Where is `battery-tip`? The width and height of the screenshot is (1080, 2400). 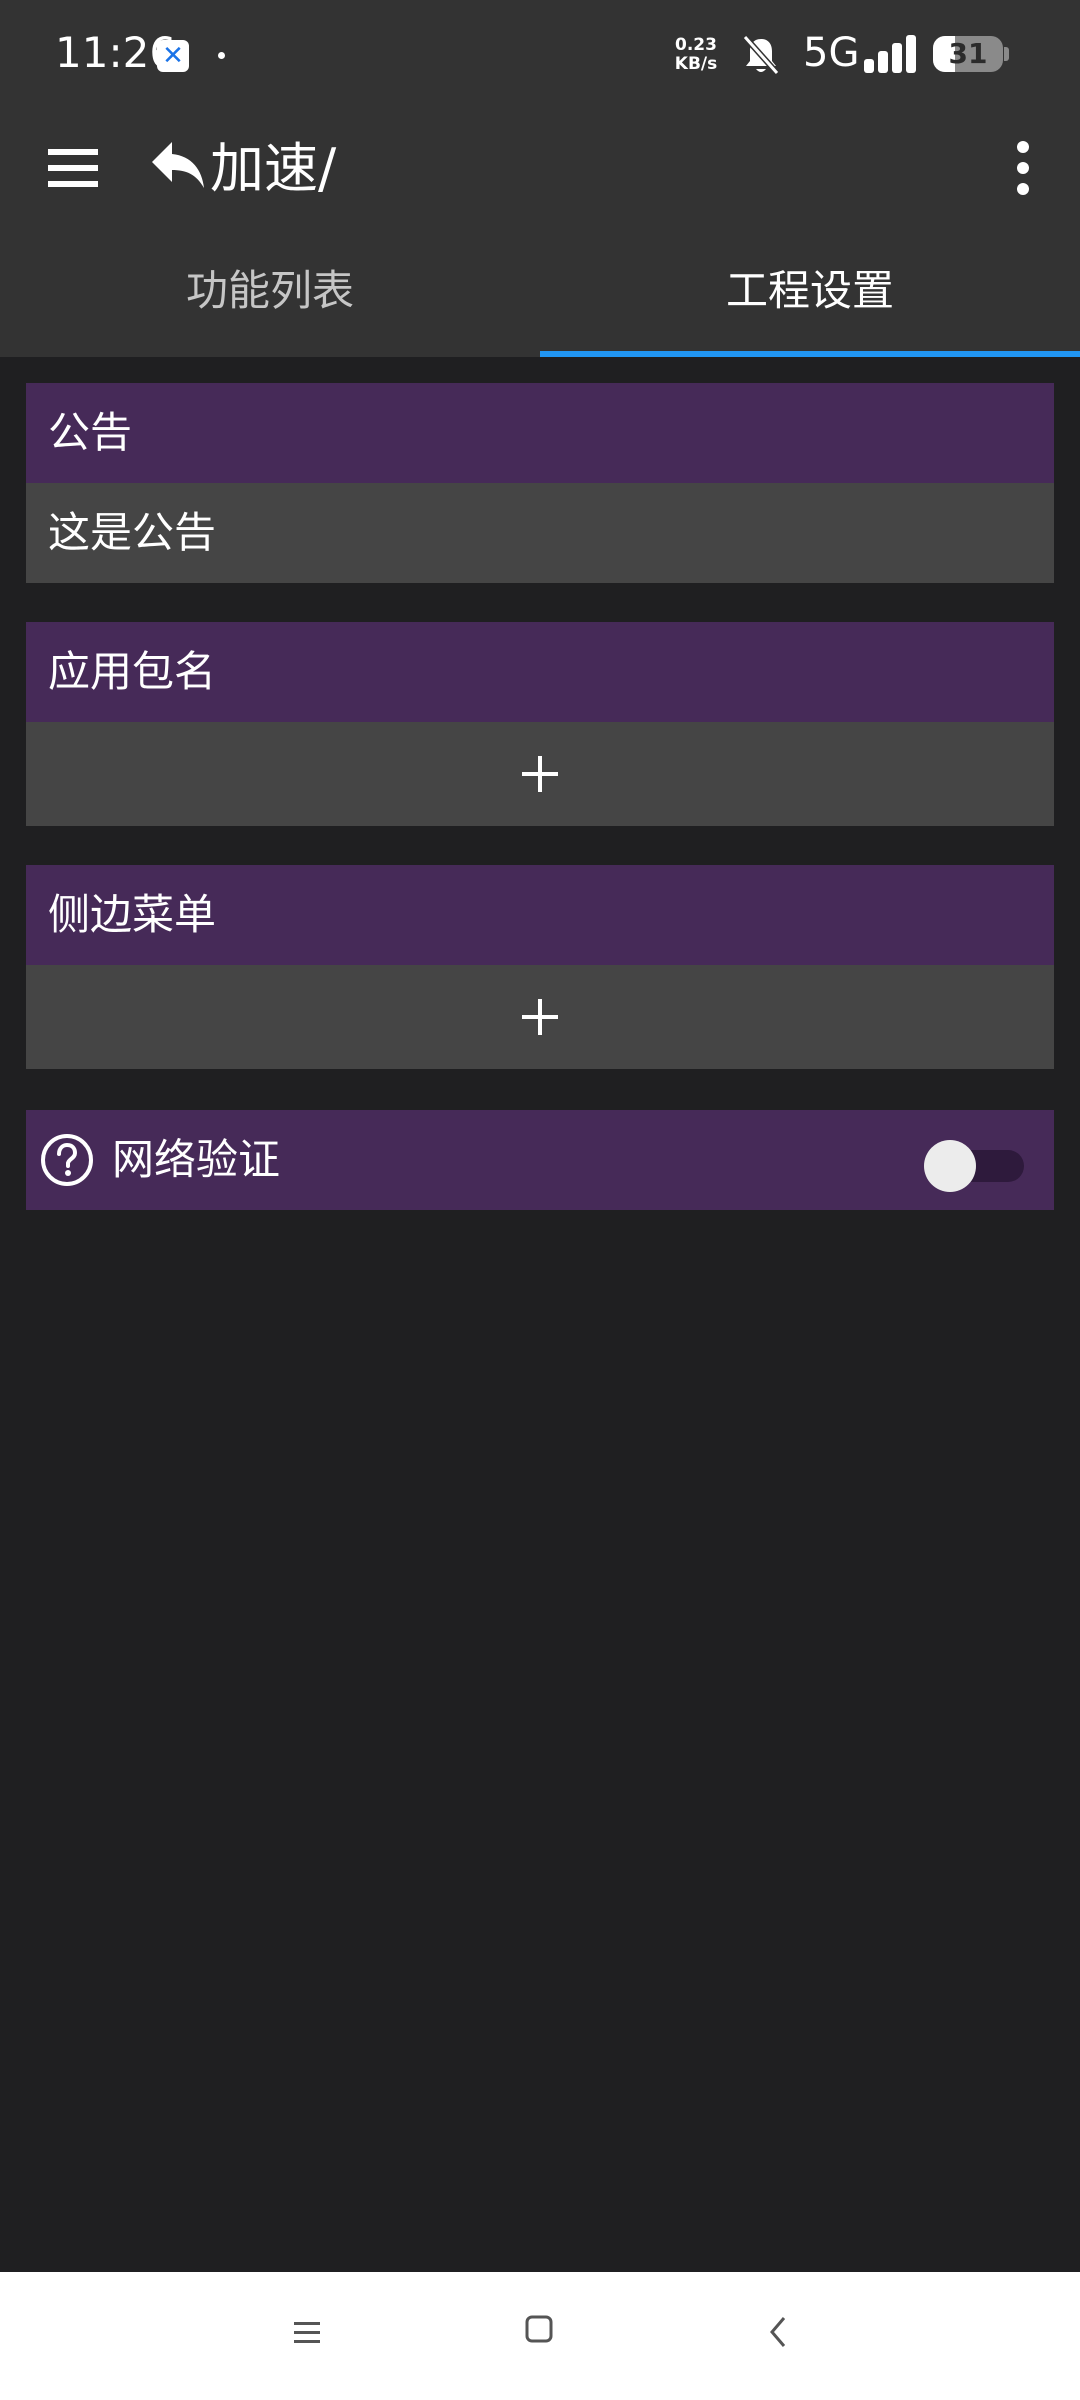
battery-tip is located at coordinates (1006, 54).